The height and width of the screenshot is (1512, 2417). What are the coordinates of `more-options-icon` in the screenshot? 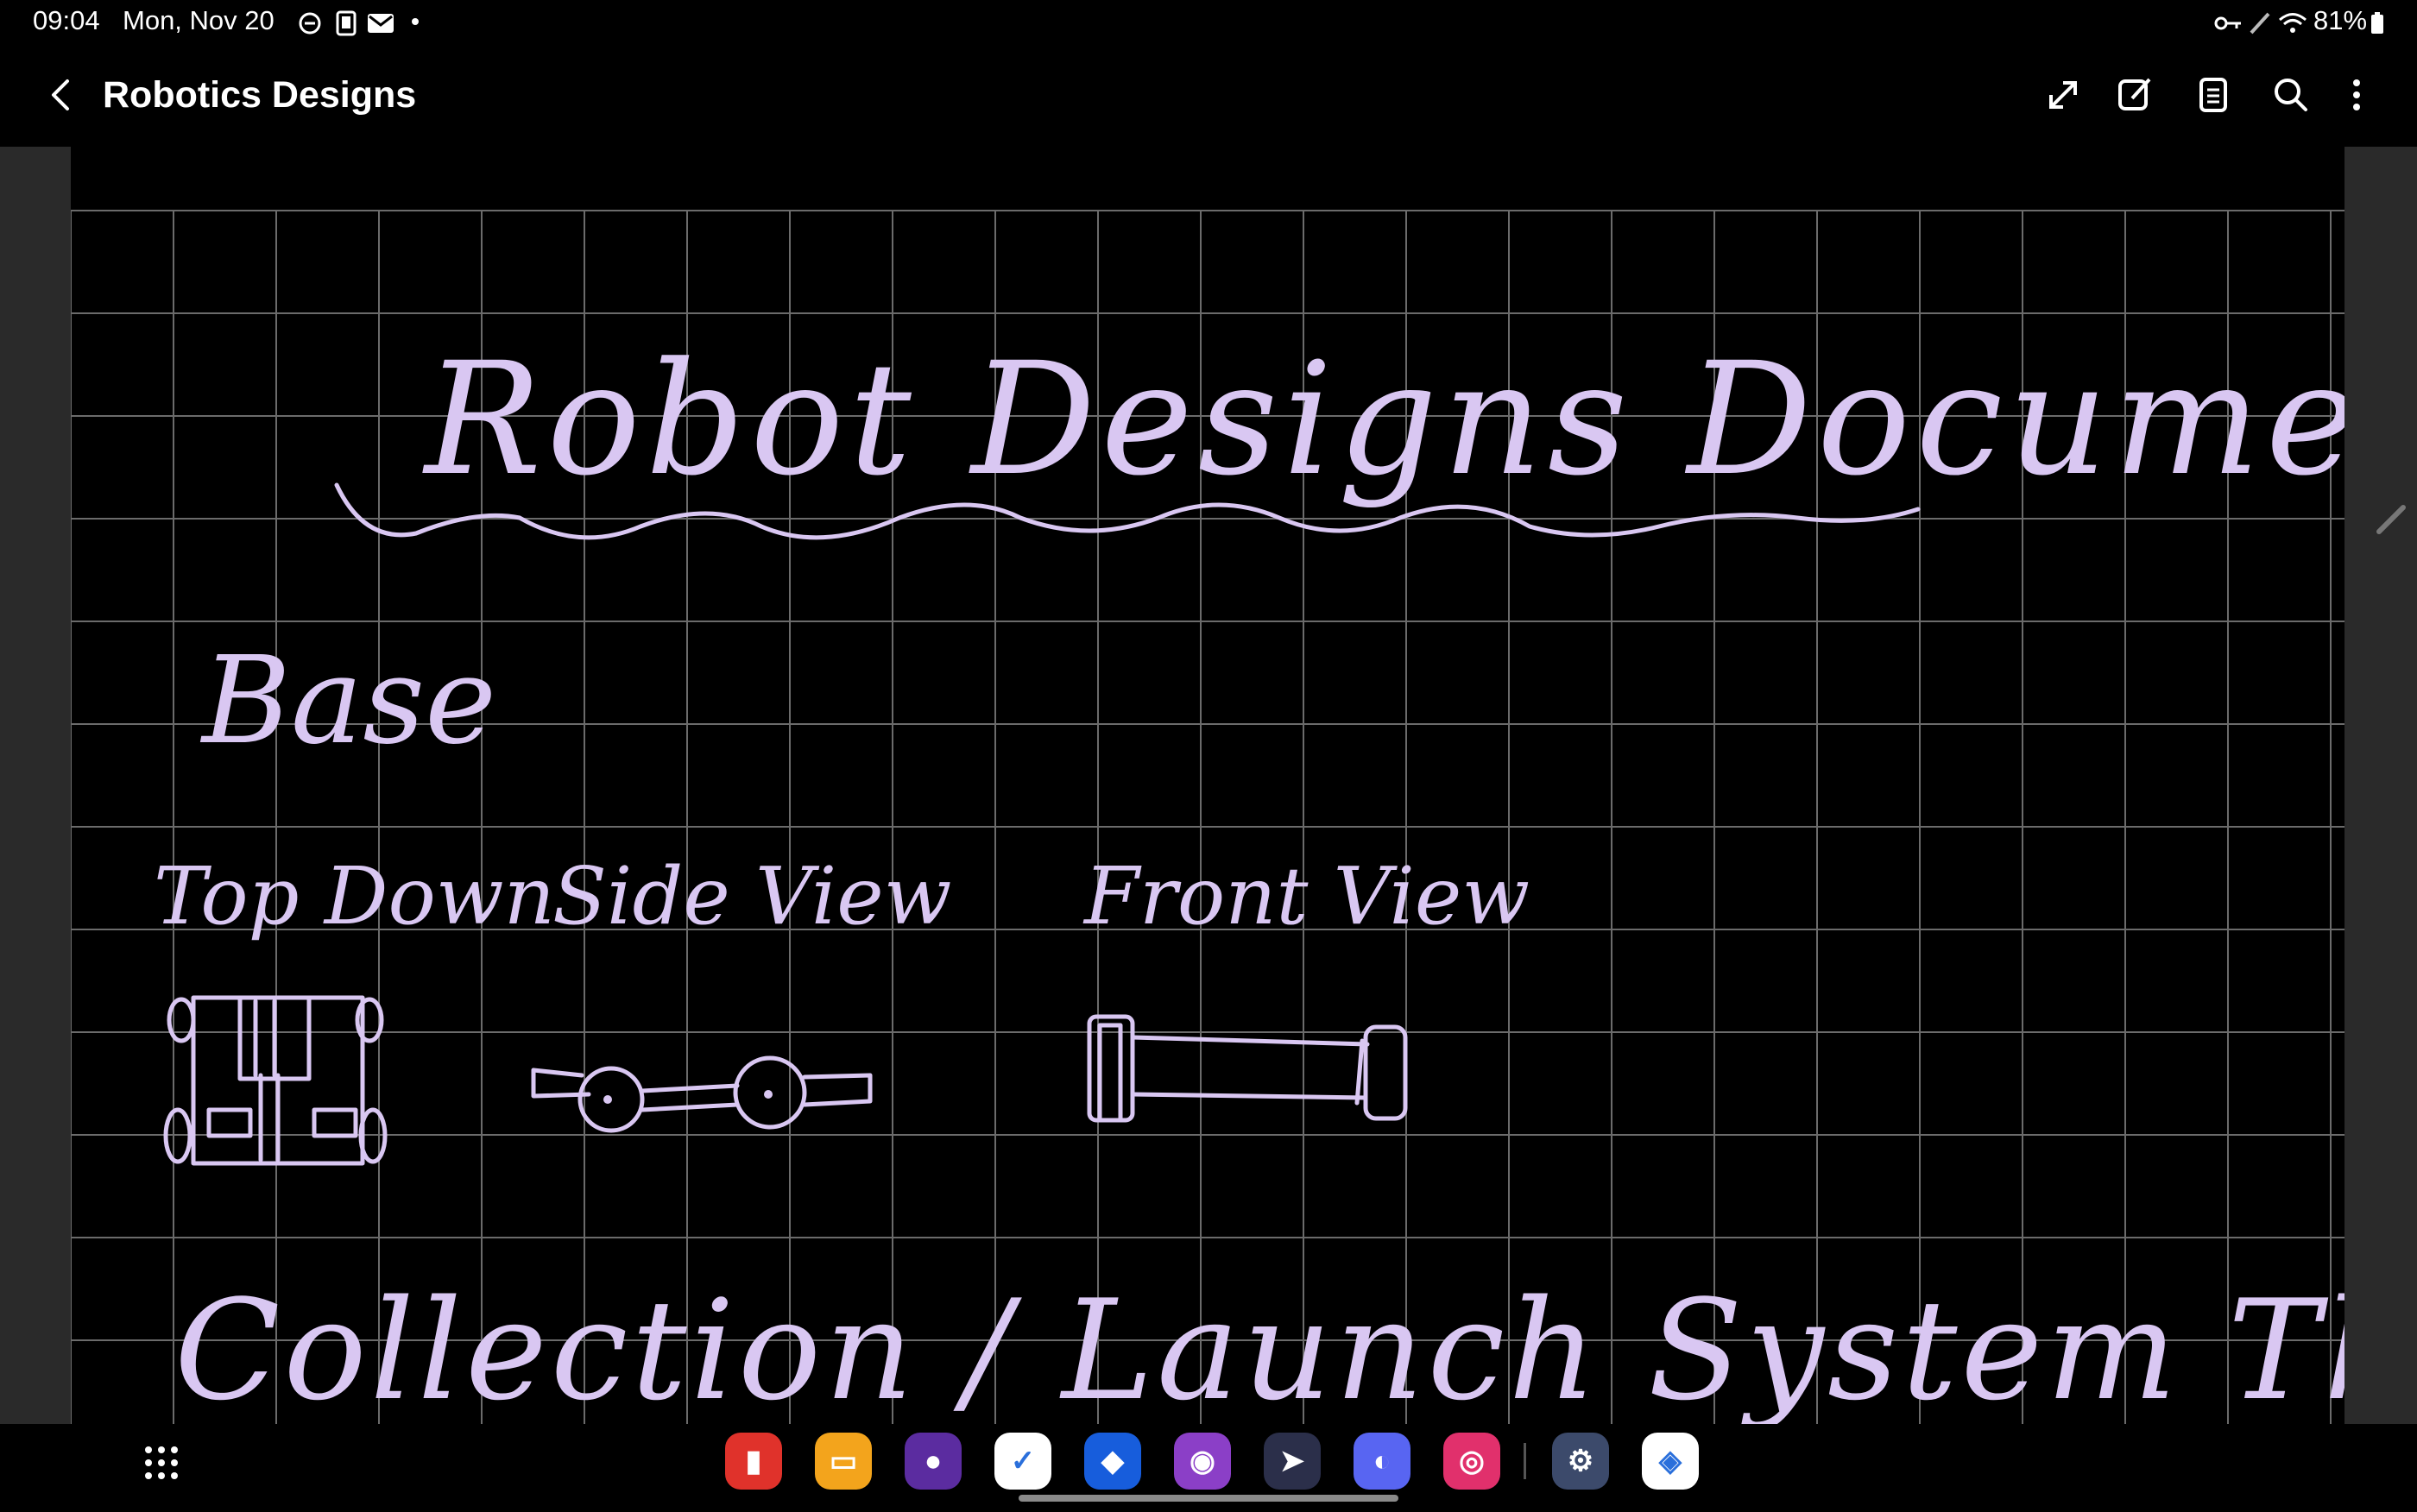 It's located at (2356, 95).